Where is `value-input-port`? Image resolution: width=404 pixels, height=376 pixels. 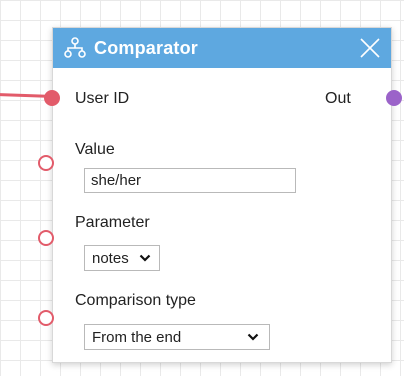 value-input-port is located at coordinates (46, 163).